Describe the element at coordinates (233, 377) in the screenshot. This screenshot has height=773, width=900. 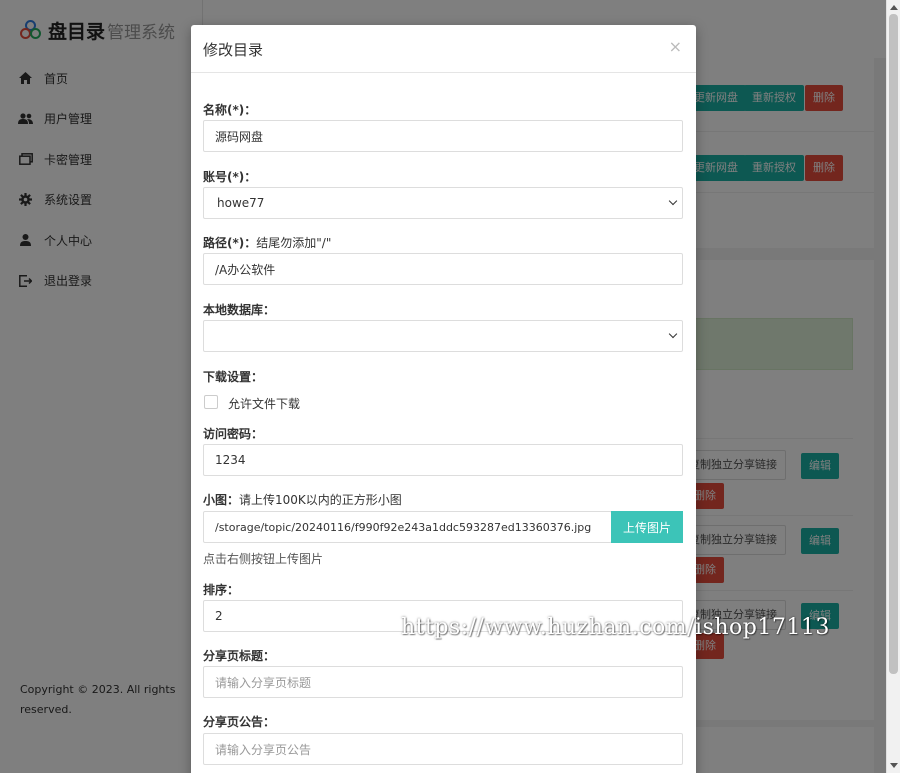
I see `download-settings-label: 下载设置：` at that location.